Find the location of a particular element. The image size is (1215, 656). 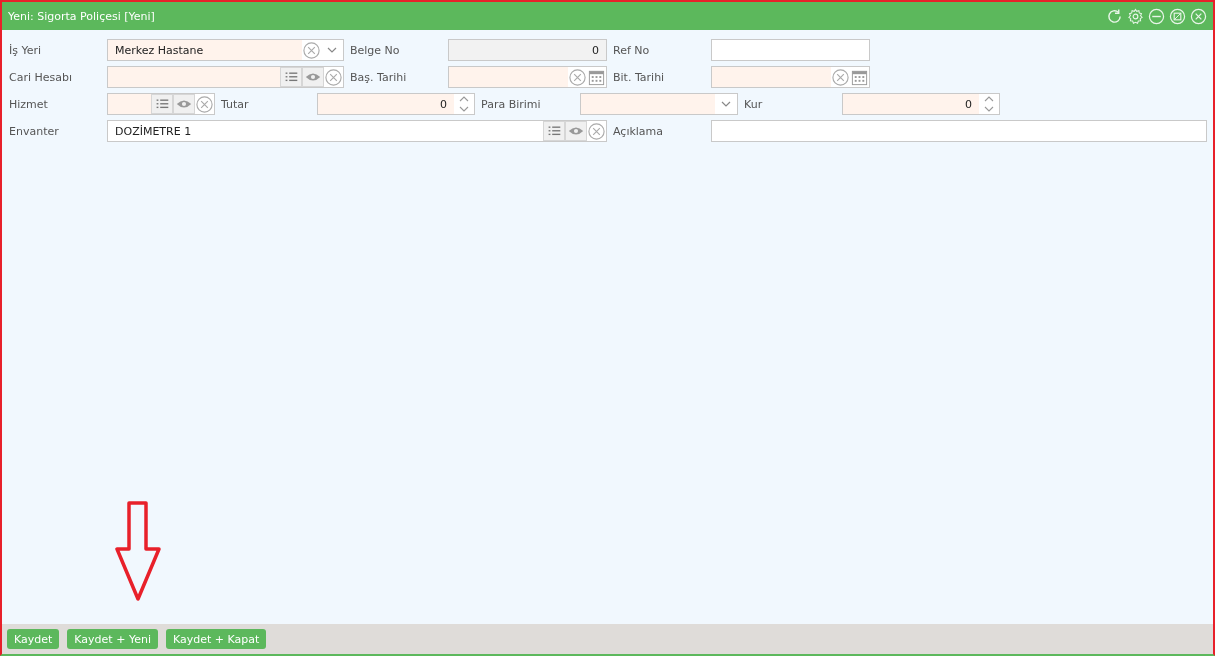

field-label: Baş. Tarihi is located at coordinates (378, 77).